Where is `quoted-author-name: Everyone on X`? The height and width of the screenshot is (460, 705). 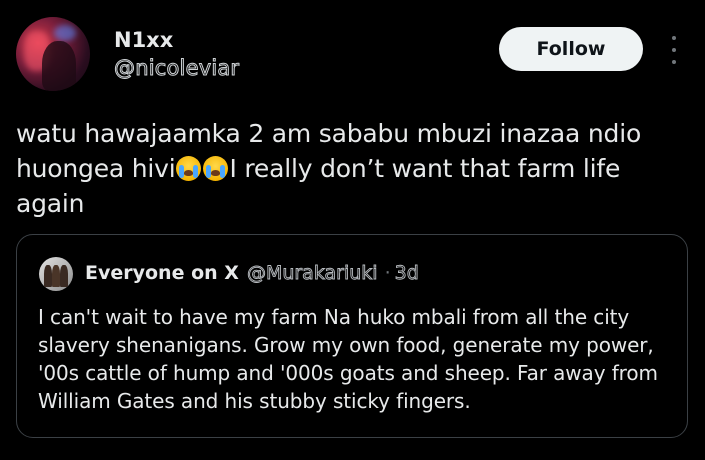 quoted-author-name: Everyone on X is located at coordinates (162, 273).